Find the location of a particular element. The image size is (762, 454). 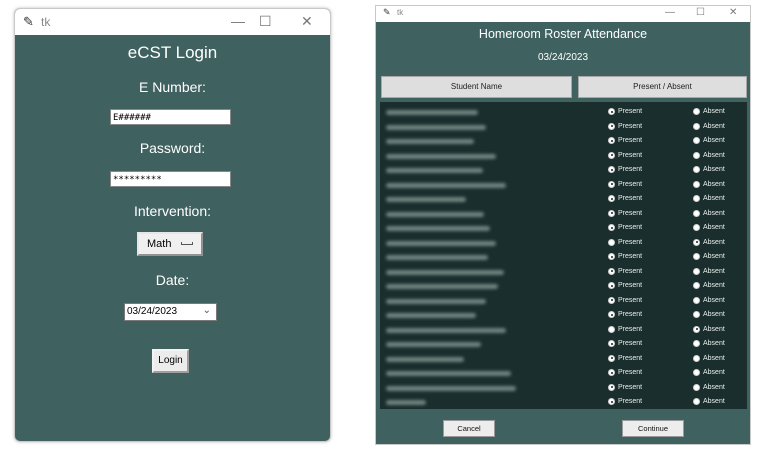

chevron-down-icon: ⌄ is located at coordinates (207, 311).